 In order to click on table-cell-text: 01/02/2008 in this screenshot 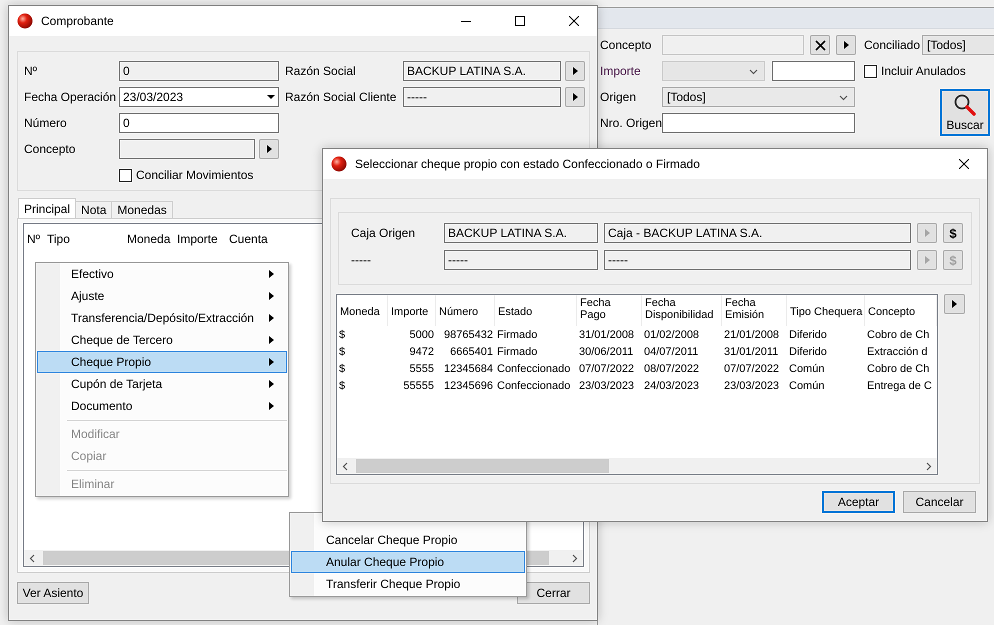, I will do `click(671, 334)`.